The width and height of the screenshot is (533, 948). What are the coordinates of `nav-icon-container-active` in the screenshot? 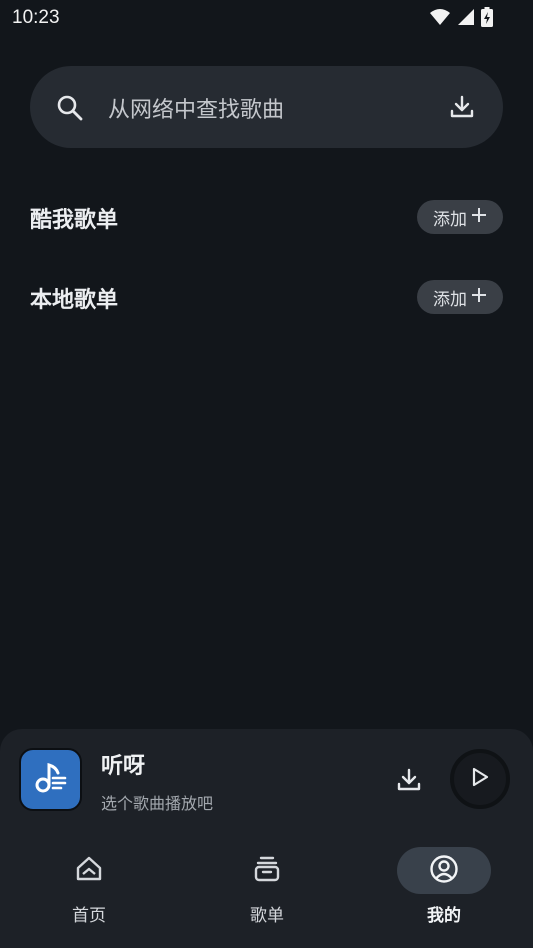 It's located at (444, 870).